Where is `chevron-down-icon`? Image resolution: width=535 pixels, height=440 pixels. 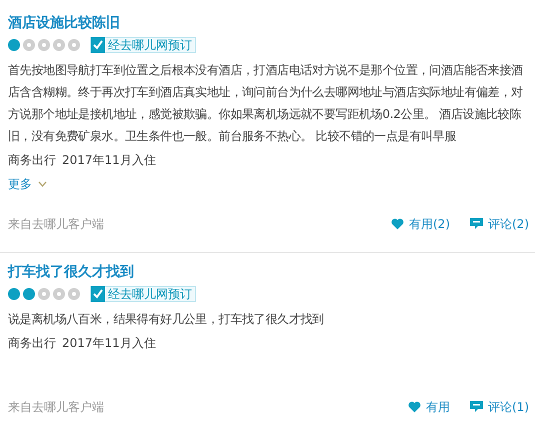 chevron-down-icon is located at coordinates (42, 184).